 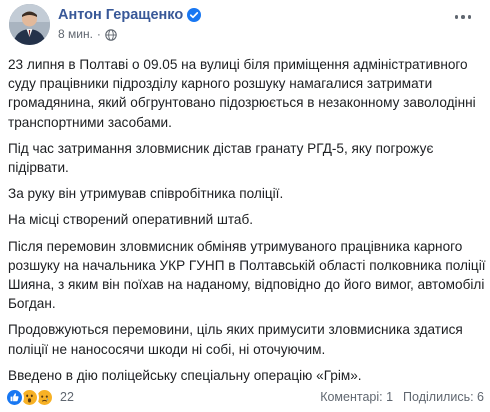 I want to click on post-meta: 8 мин. ·, so click(x=87, y=34).